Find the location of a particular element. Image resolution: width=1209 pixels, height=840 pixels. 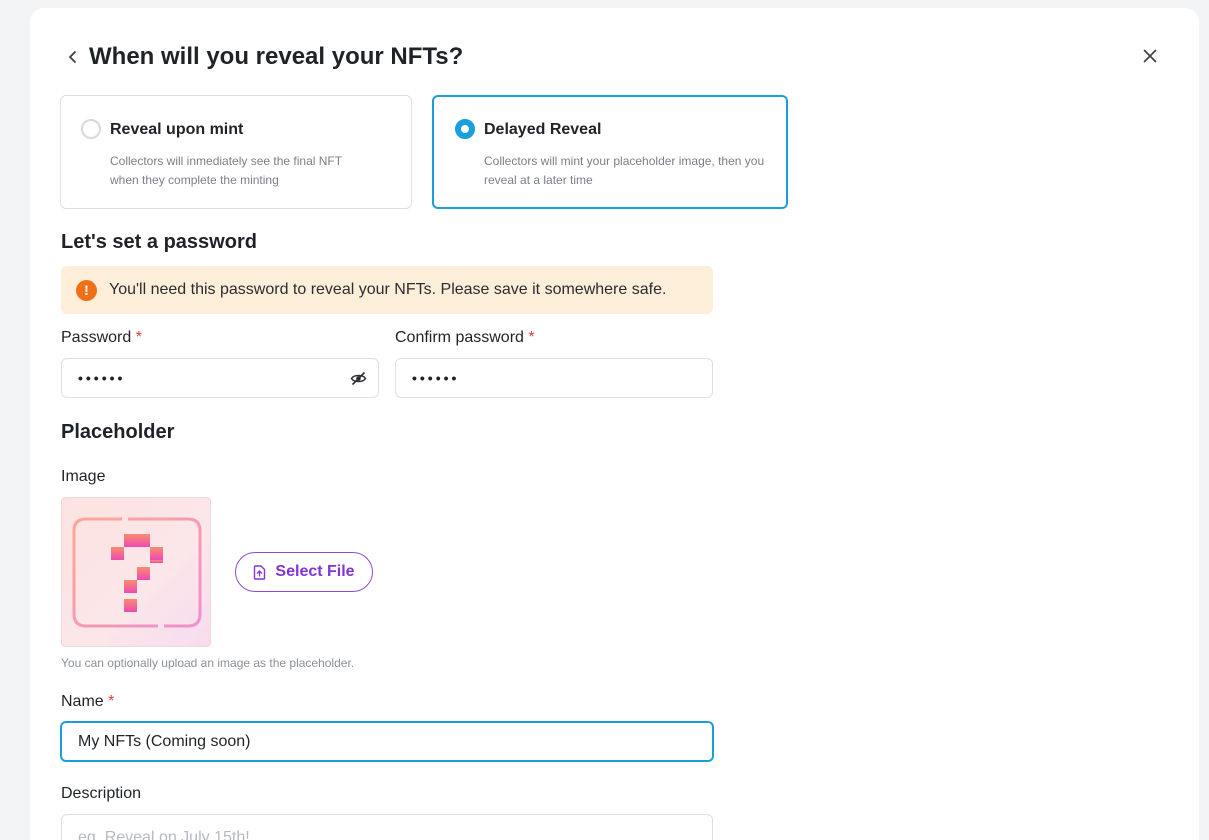

image-label: Image is located at coordinates (83, 476).